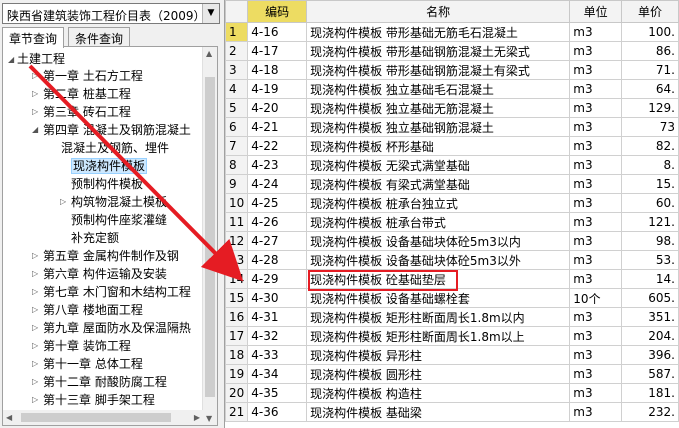  Describe the element at coordinates (33, 37) in the screenshot. I see `tab-chapter-query: 章节查询` at that location.